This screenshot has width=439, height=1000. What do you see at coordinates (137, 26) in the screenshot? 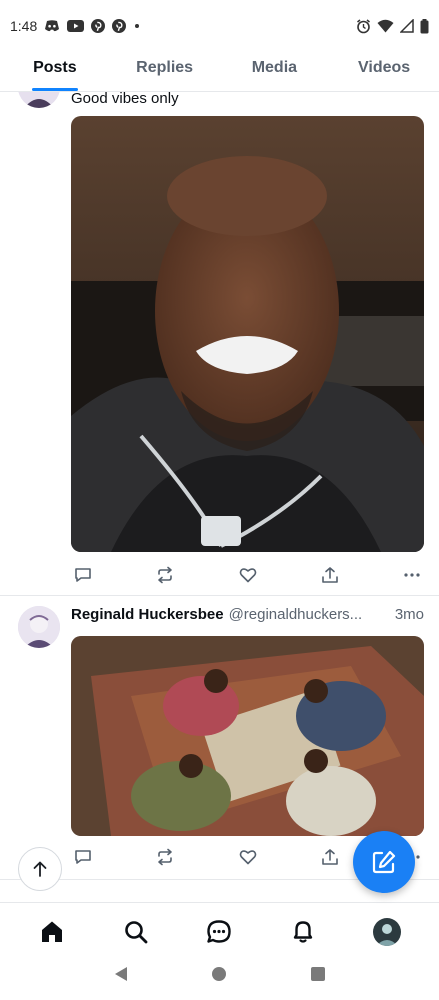
I see `dot-icon` at bounding box center [137, 26].